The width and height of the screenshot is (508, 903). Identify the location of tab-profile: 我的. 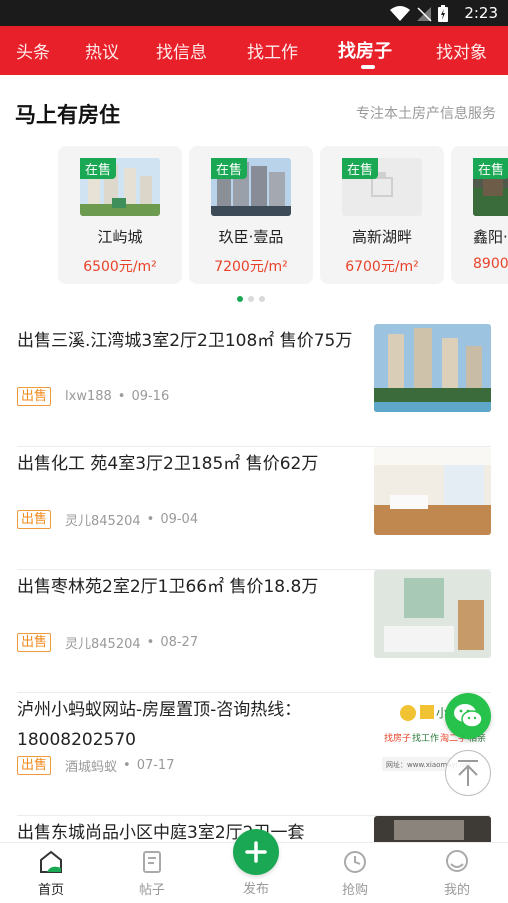
(457, 873).